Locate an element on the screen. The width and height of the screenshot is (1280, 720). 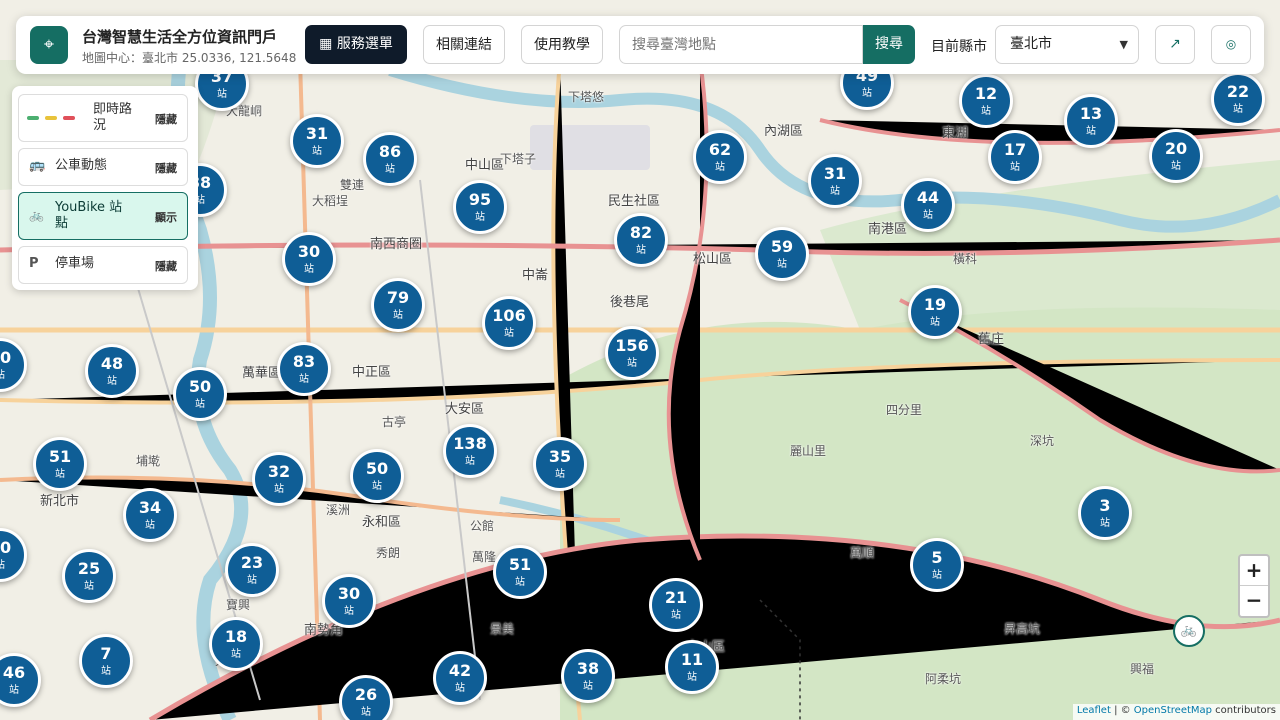
leaflet-link: Leaflet is located at coordinates (1094, 710).